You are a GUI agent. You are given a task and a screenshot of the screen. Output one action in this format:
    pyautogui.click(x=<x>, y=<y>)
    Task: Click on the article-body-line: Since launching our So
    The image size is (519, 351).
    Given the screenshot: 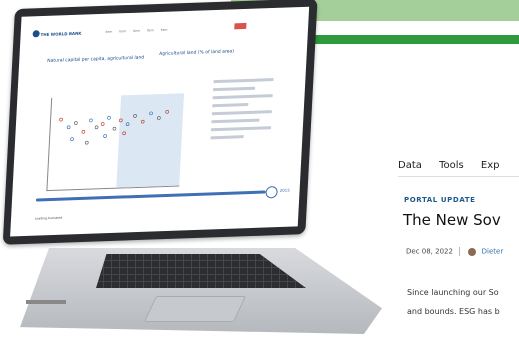 What is the action you would take?
    pyautogui.click(x=453, y=292)
    